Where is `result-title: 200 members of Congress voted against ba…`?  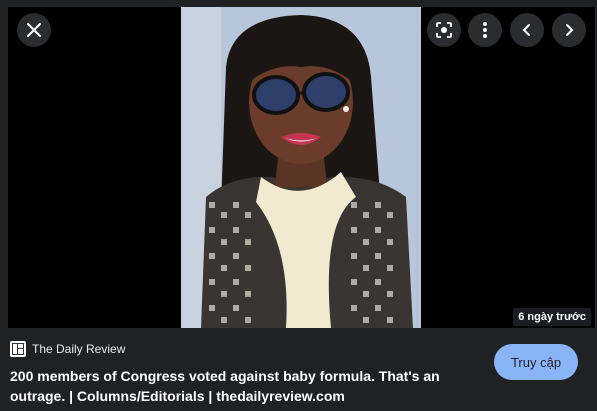
result-title: 200 members of Congress voted against ba… is located at coordinates (245, 386).